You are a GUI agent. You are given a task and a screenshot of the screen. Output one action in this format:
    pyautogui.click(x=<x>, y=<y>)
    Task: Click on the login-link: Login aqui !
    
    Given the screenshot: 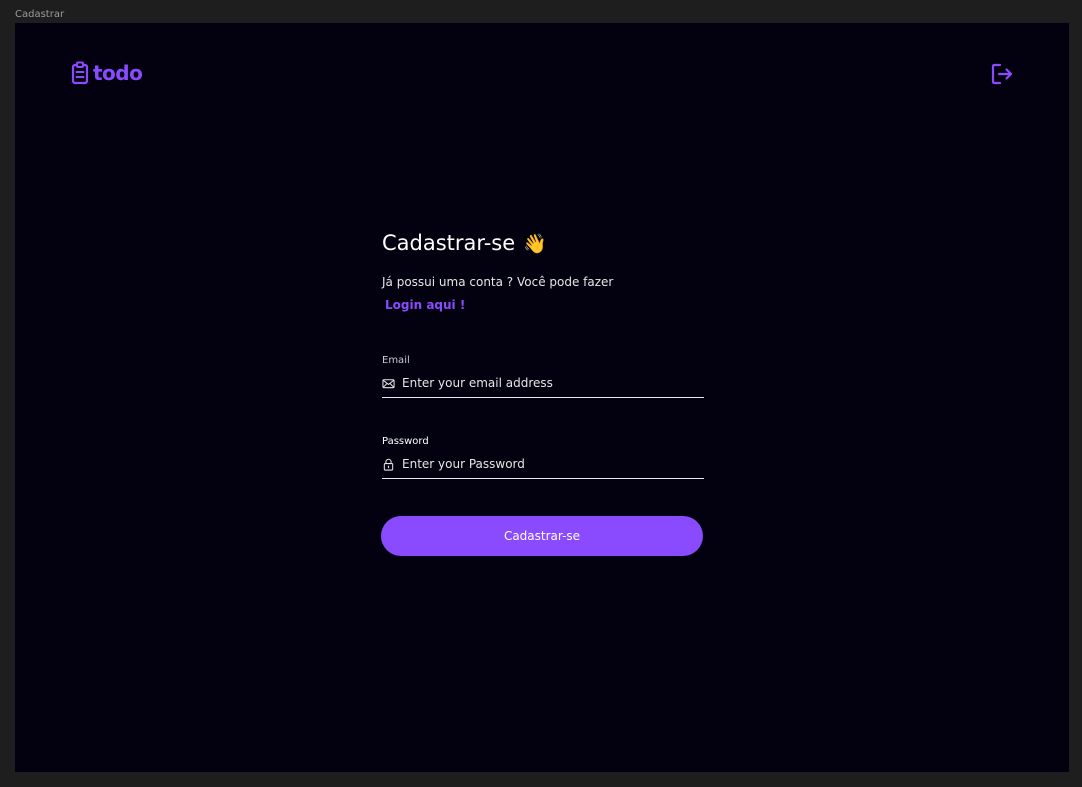 What is the action you would take?
    pyautogui.click(x=425, y=305)
    